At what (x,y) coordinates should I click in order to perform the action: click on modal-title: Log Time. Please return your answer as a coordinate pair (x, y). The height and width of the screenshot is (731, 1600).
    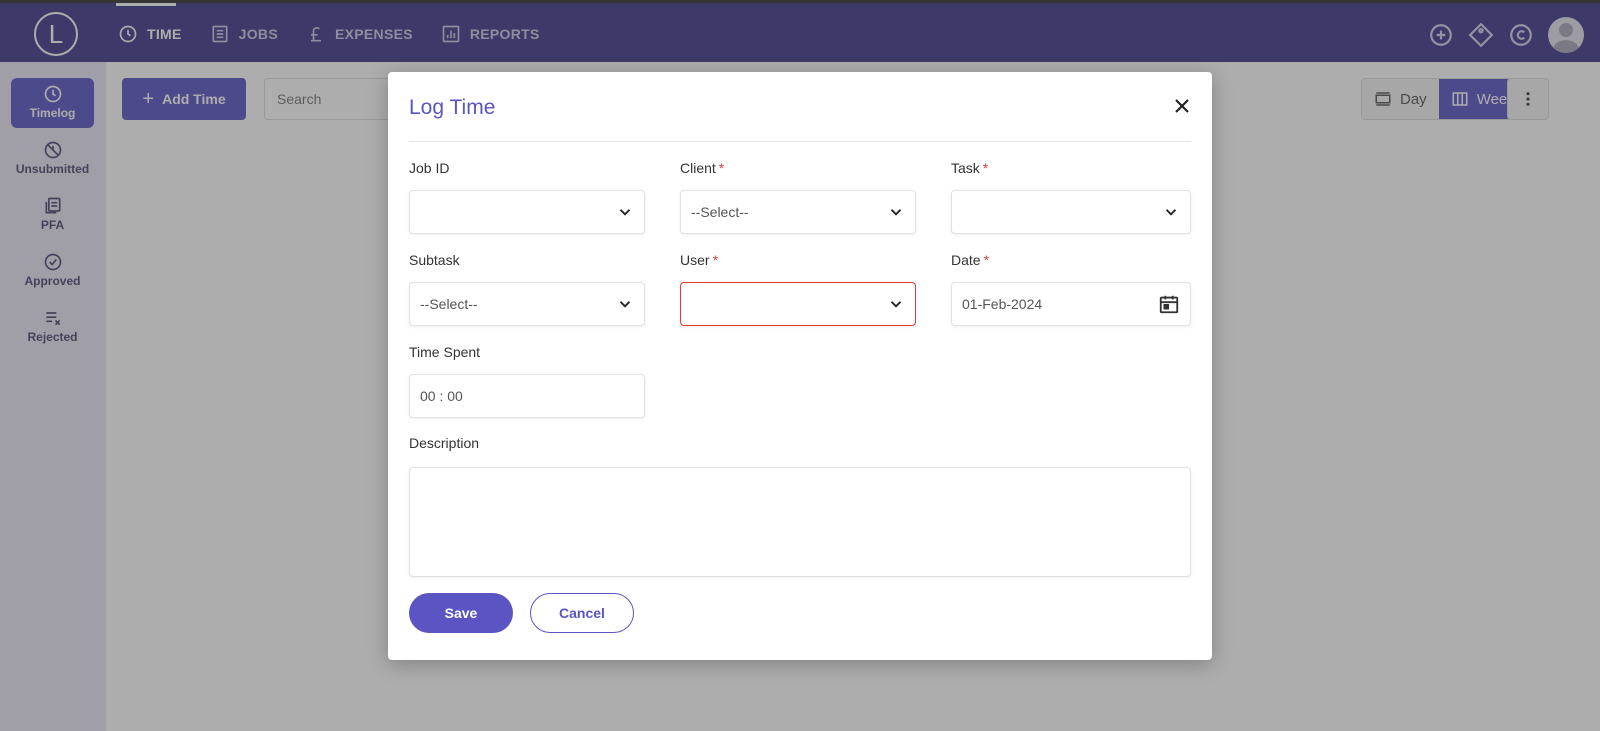
    Looking at the image, I should click on (452, 107).